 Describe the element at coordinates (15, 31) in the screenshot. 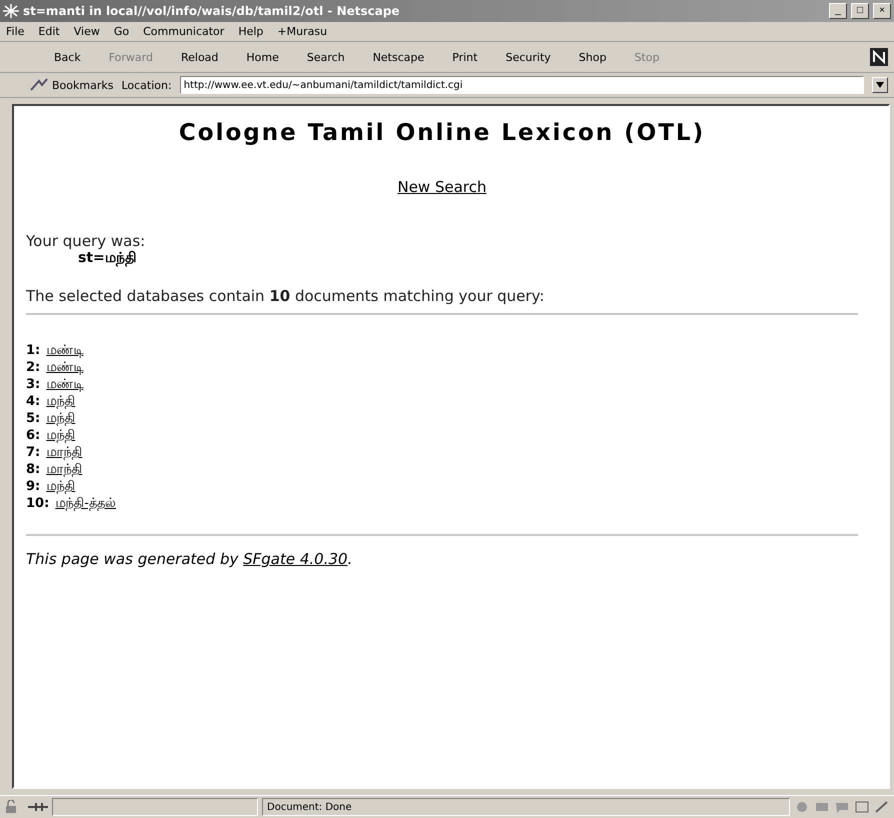

I see `menu-item: File` at that location.